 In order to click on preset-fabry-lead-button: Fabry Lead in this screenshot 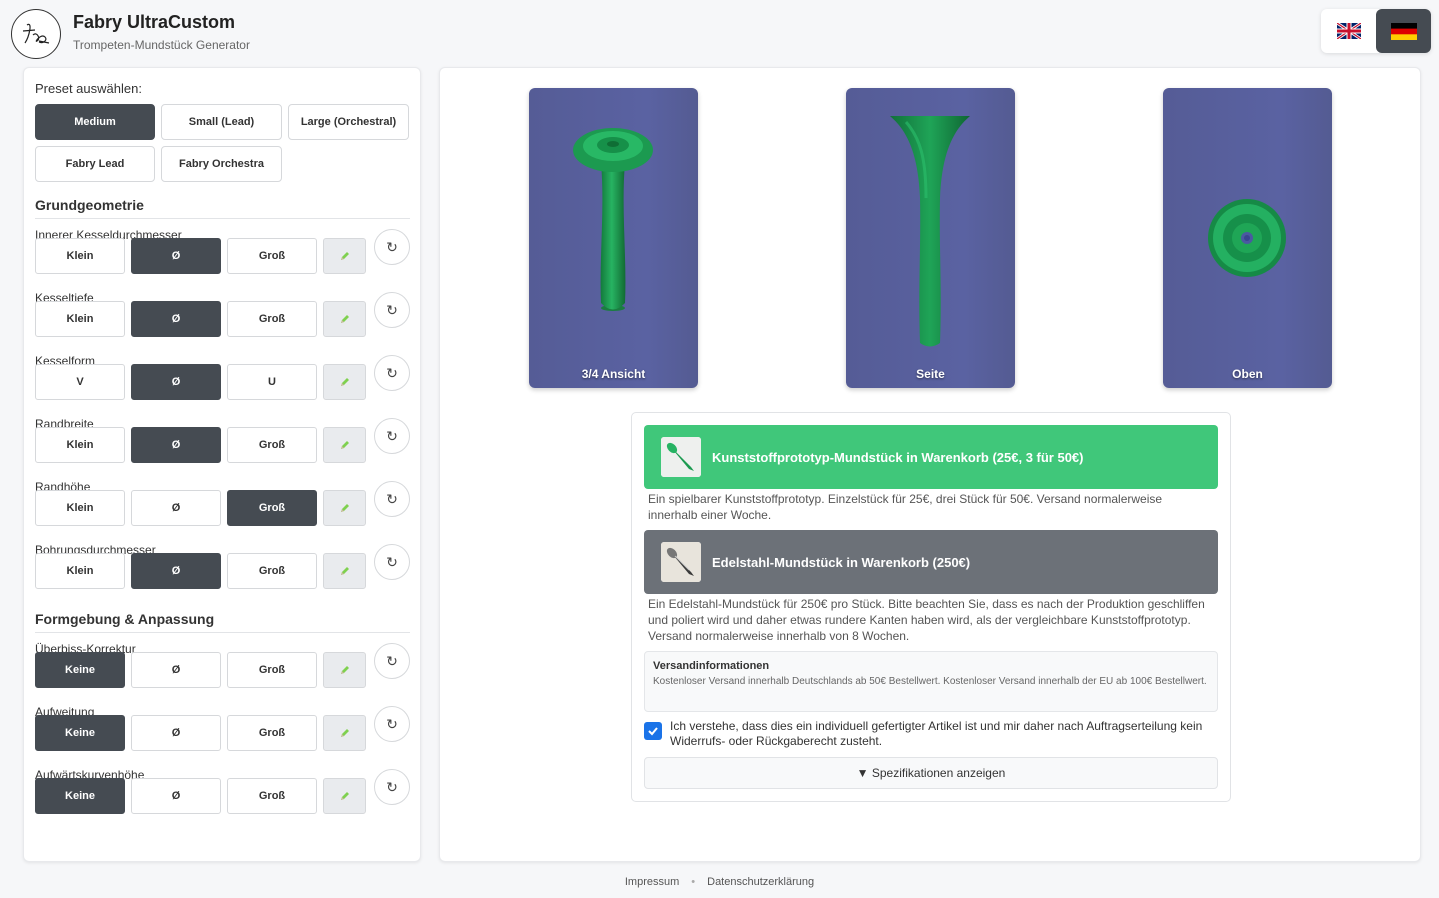, I will do `click(95, 164)`.